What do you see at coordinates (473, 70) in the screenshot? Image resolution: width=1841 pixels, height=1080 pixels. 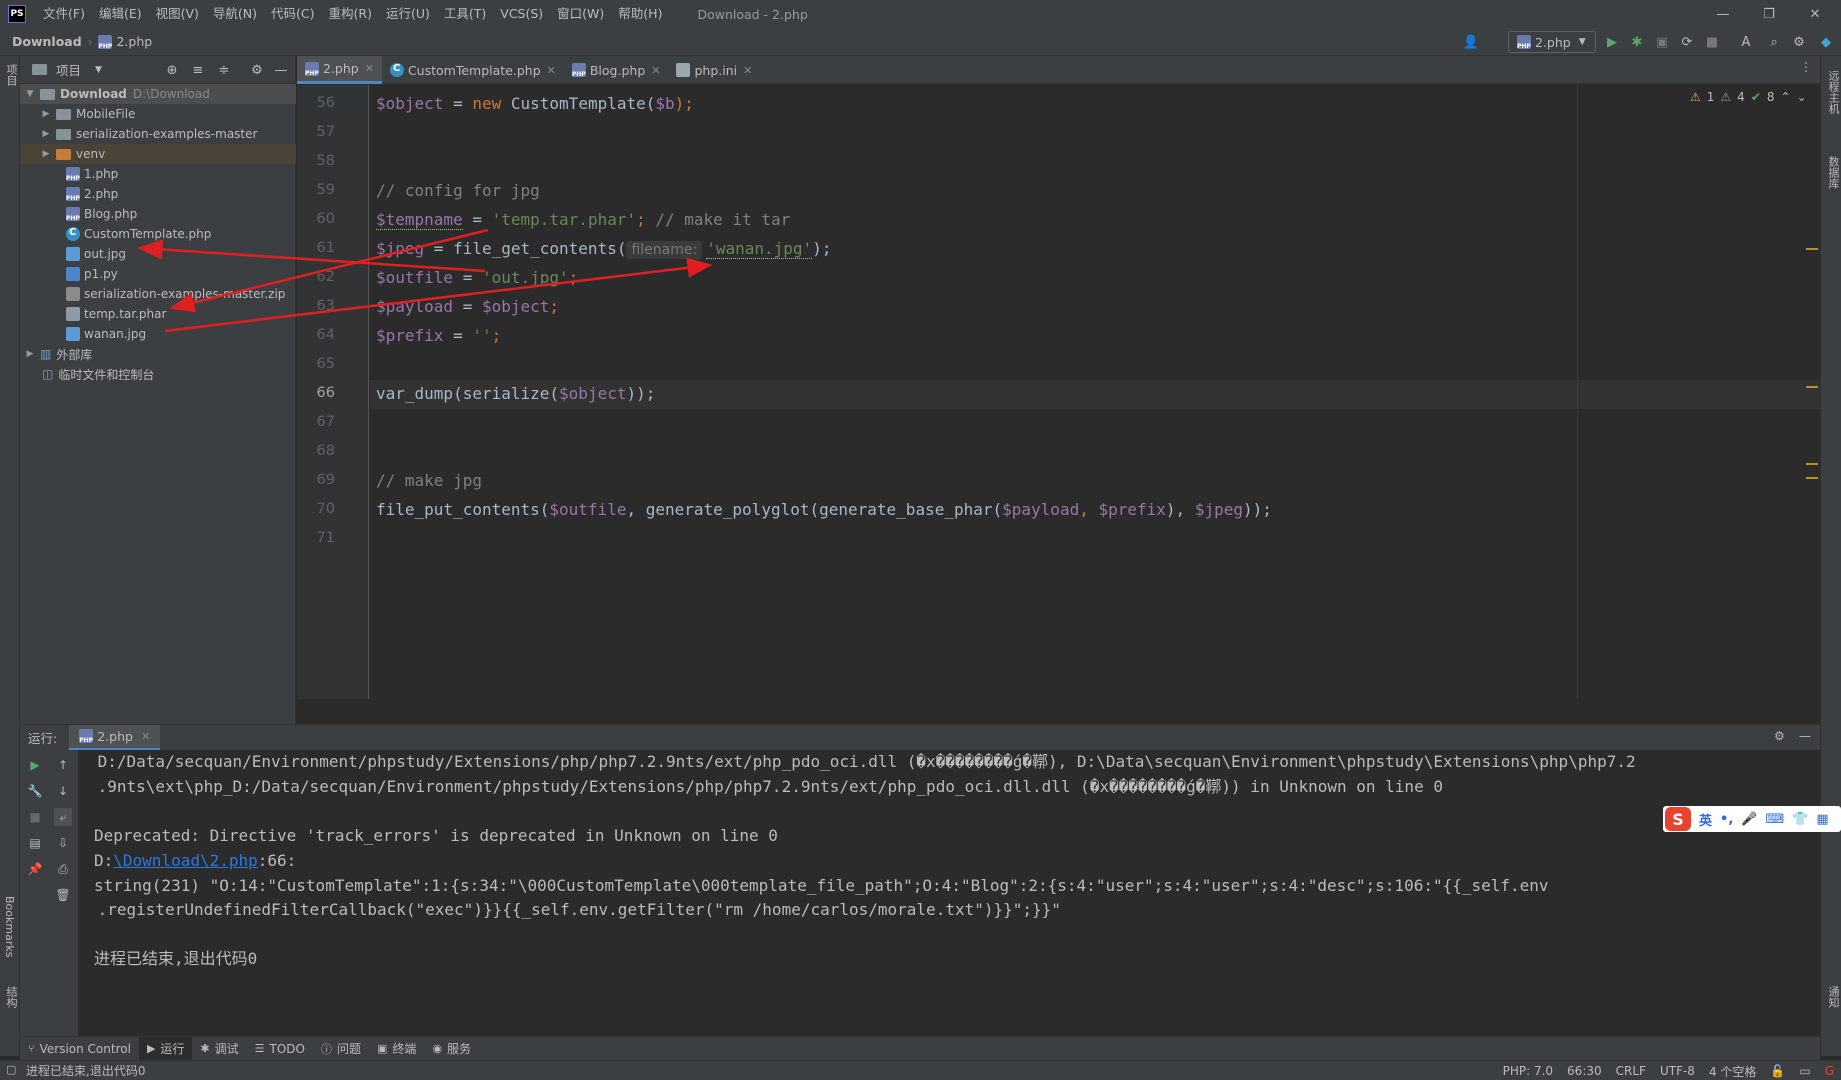 I see `tab-customtemplate-php: CustomTemplate.php ✕` at bounding box center [473, 70].